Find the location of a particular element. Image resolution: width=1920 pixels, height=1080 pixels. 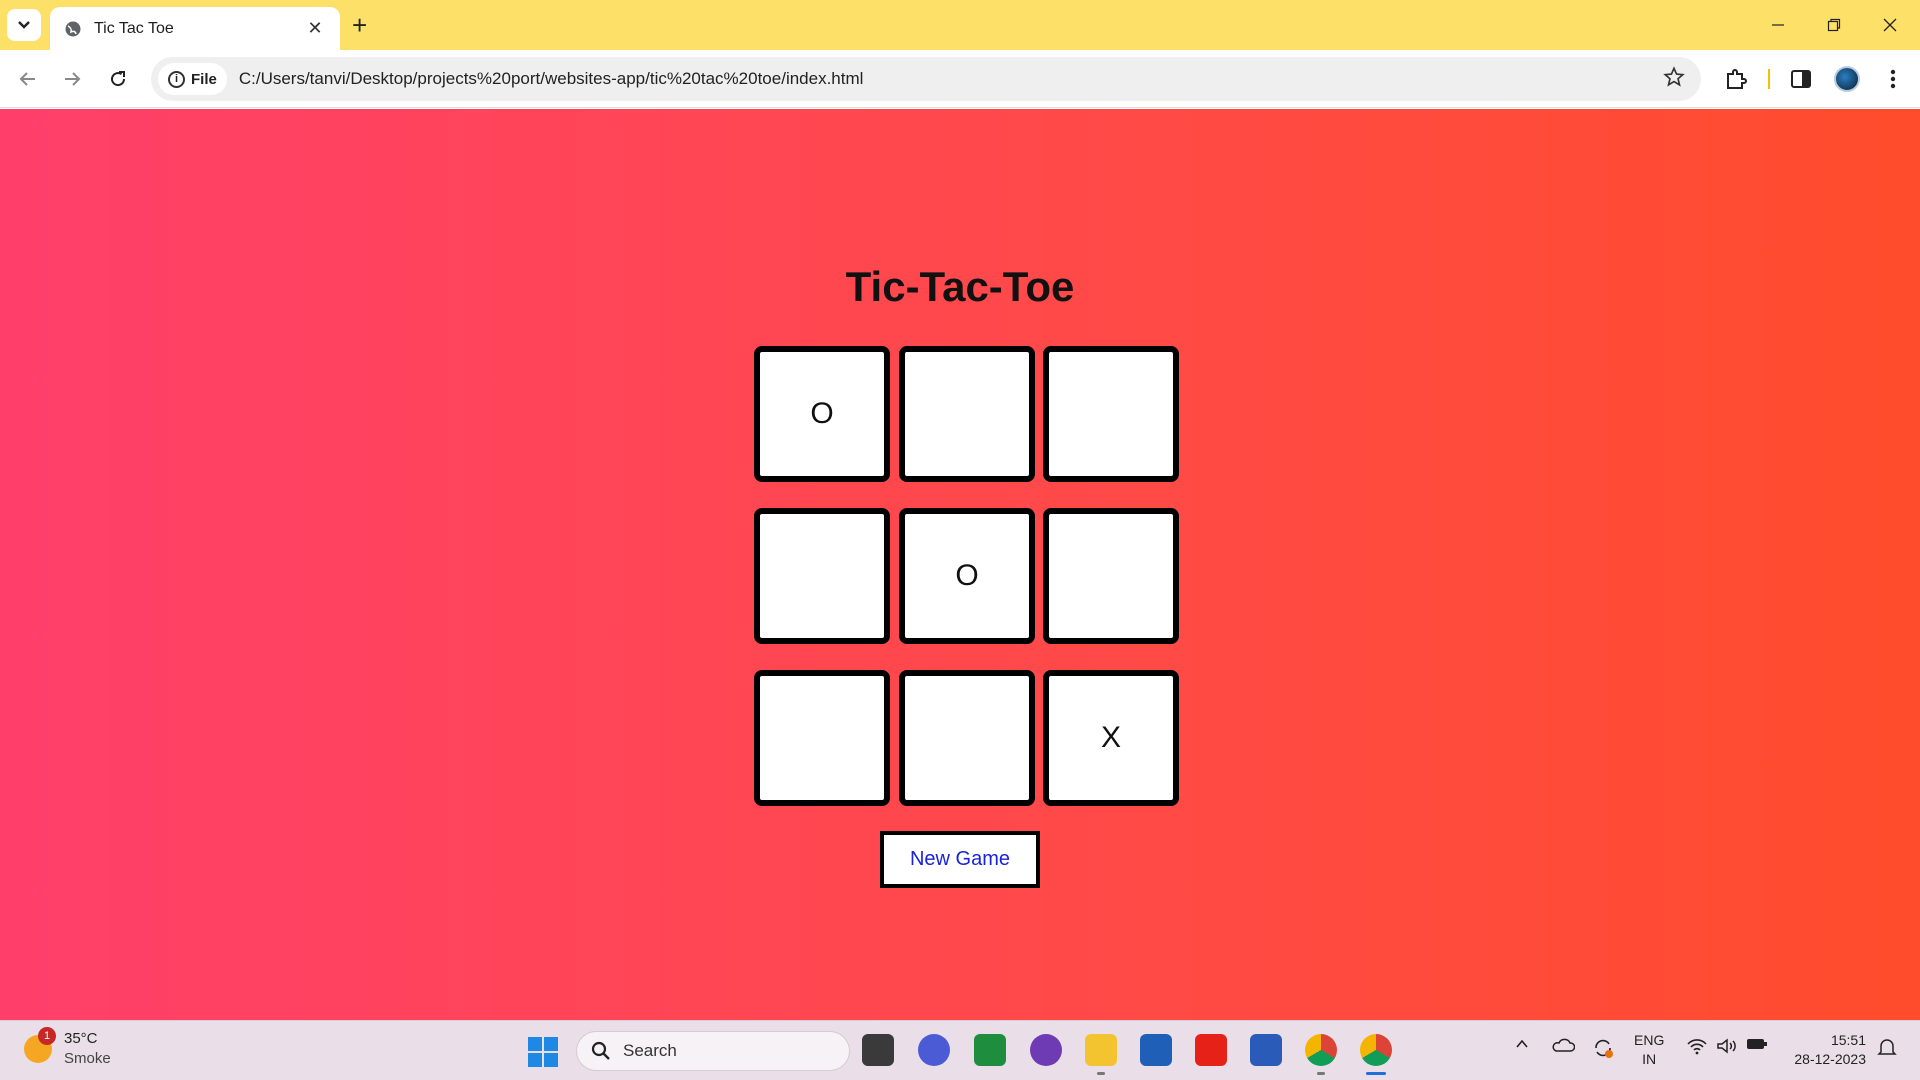

new-game-button: New Game is located at coordinates (960, 859).